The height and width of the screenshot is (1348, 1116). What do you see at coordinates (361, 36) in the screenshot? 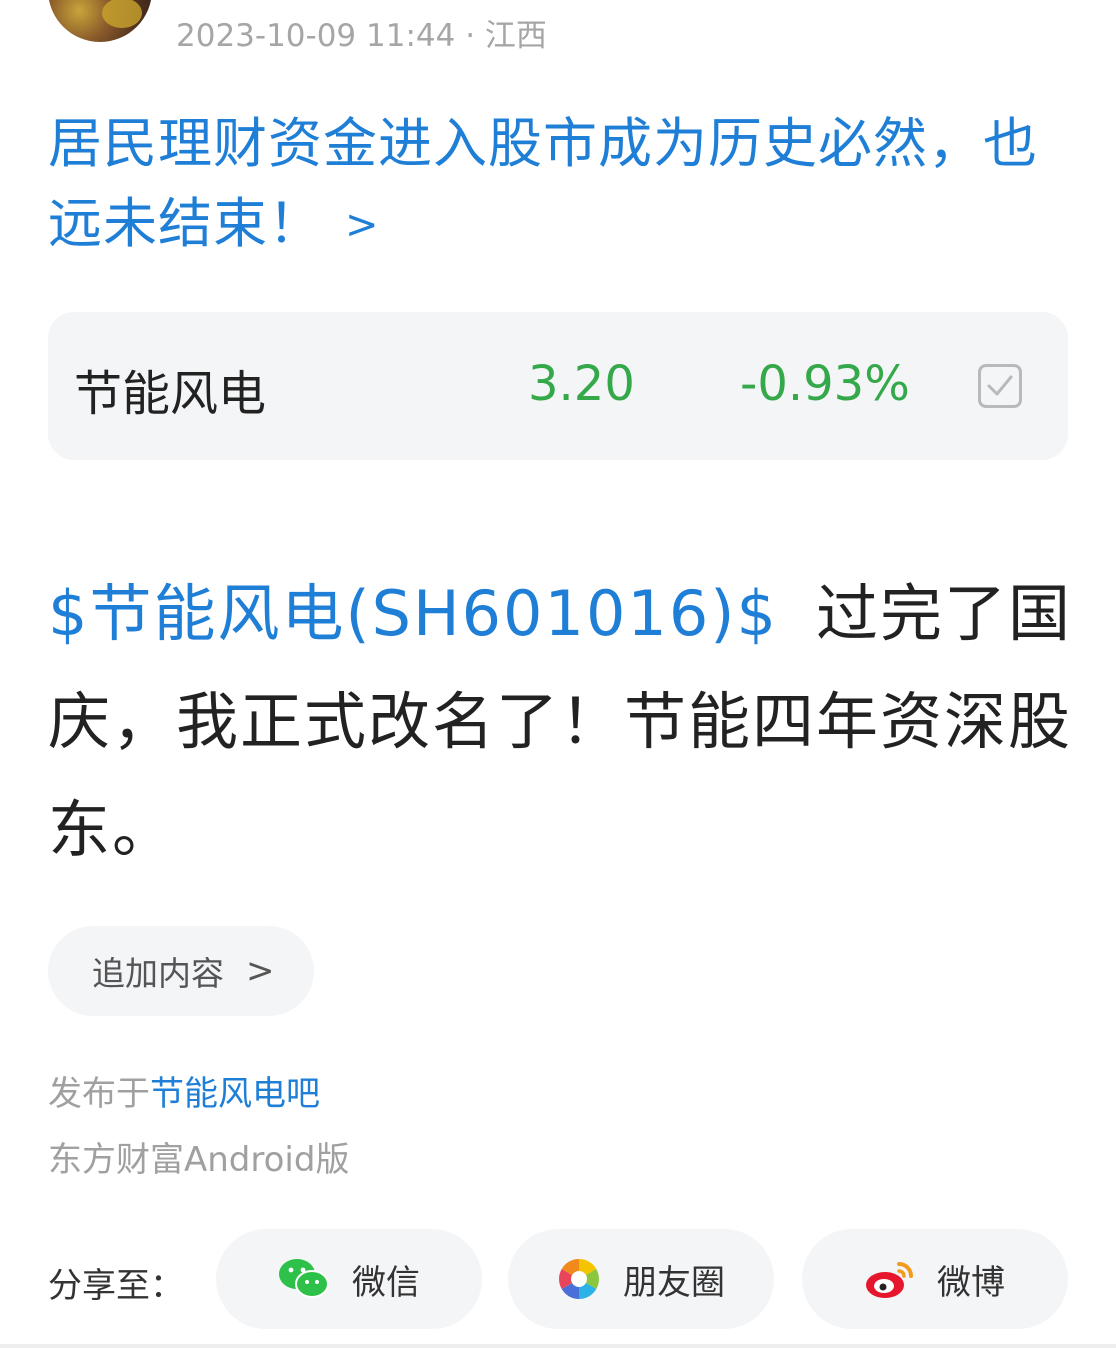
I see `post-meta: 2023-10-09 11:44 · 江西` at bounding box center [361, 36].